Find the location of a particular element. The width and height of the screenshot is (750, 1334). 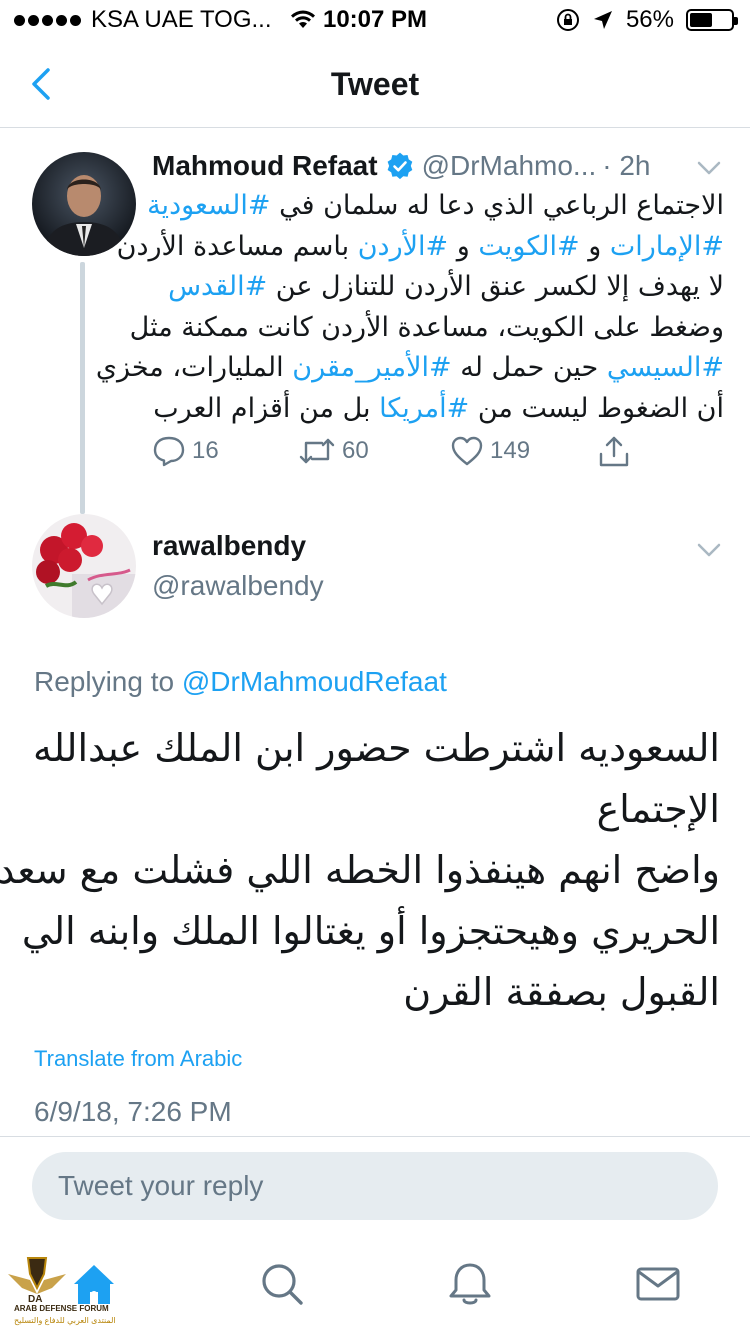

translate-link: Translate from Arabic is located at coordinates (138, 1059).